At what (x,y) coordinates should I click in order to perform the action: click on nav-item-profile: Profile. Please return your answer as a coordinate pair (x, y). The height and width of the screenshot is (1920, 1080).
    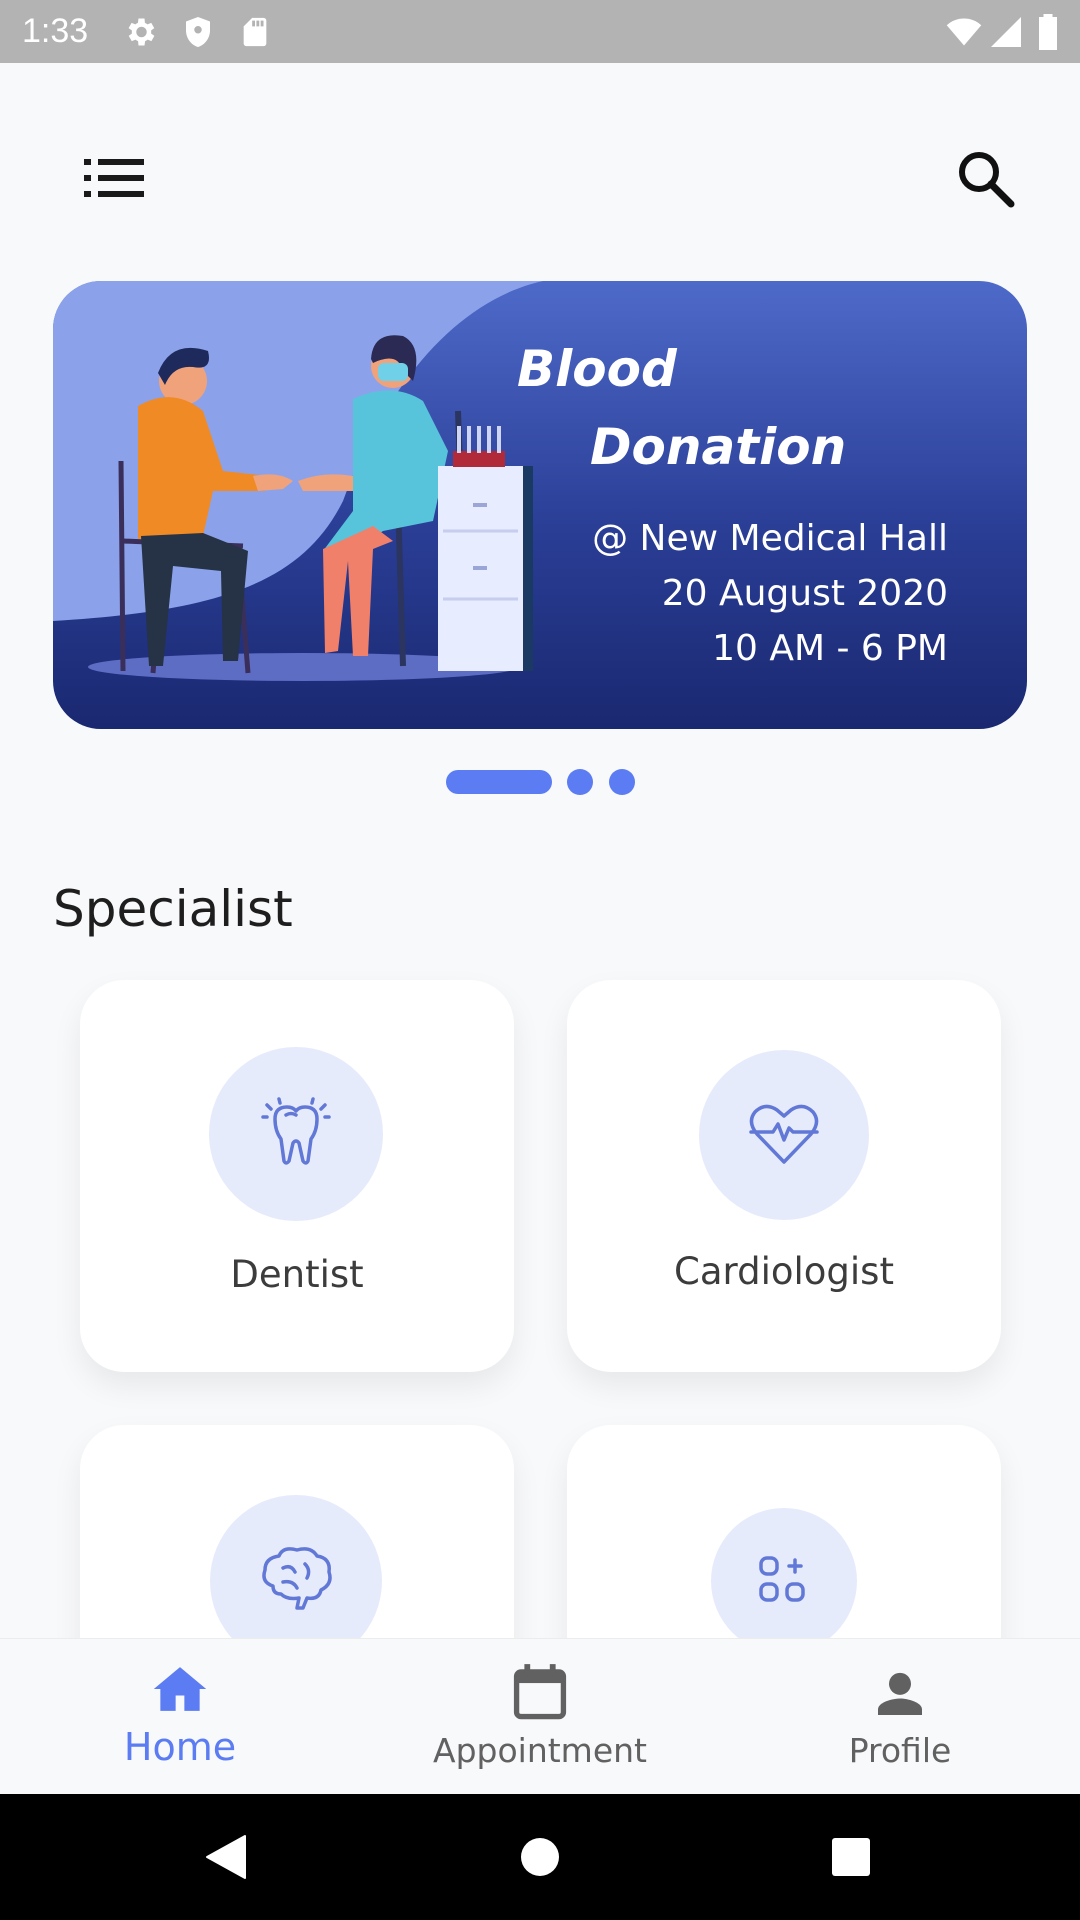
    Looking at the image, I should click on (900, 1717).